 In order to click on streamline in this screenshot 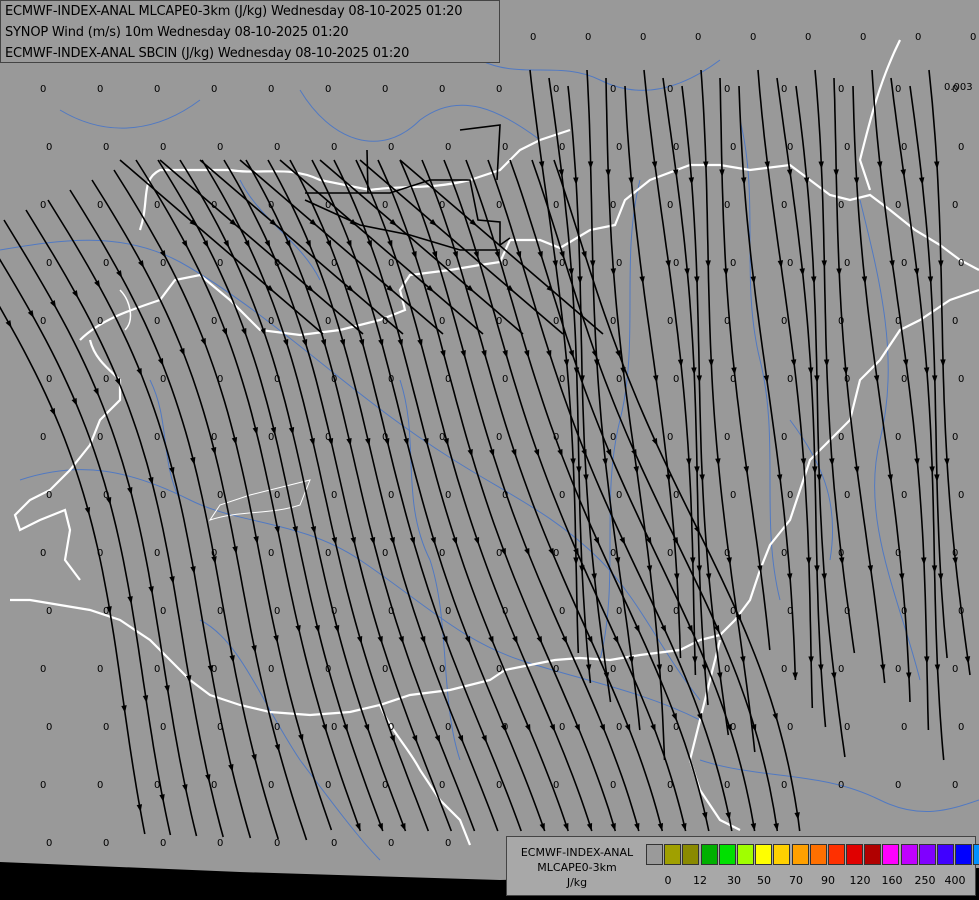, I will do `click(928, 372)`.